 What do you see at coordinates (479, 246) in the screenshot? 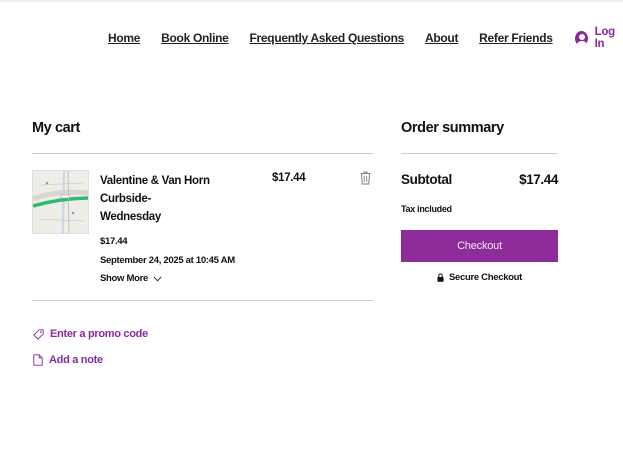
I see `checkout-button: Checkout` at bounding box center [479, 246].